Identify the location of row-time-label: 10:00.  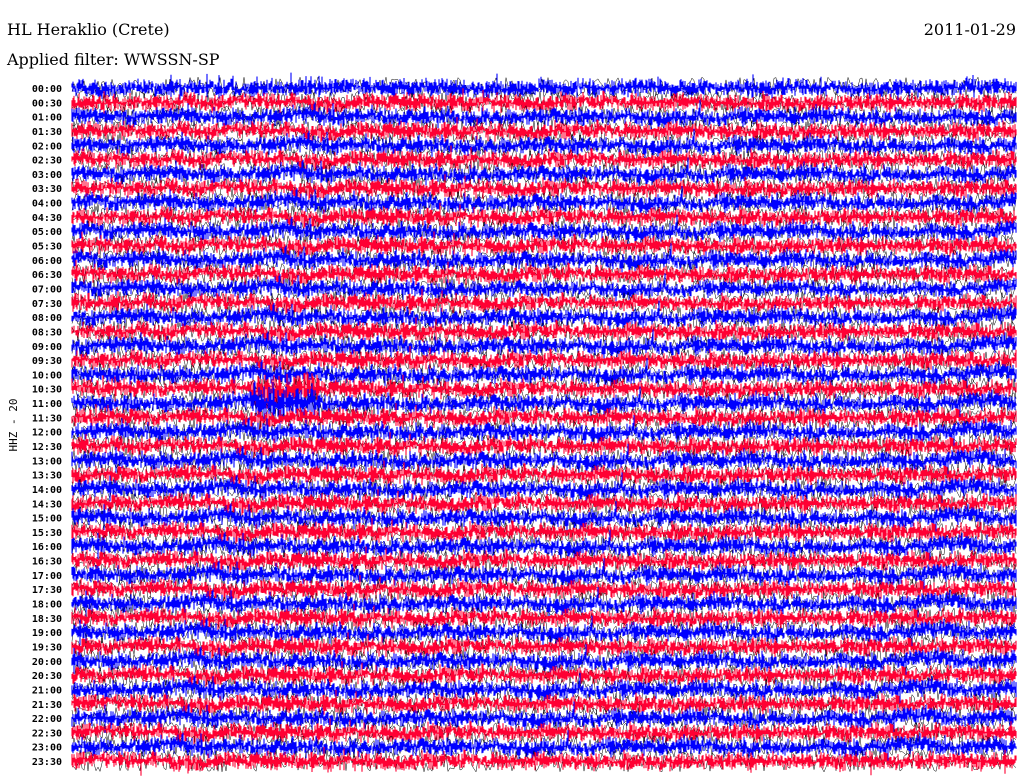
(47, 375).